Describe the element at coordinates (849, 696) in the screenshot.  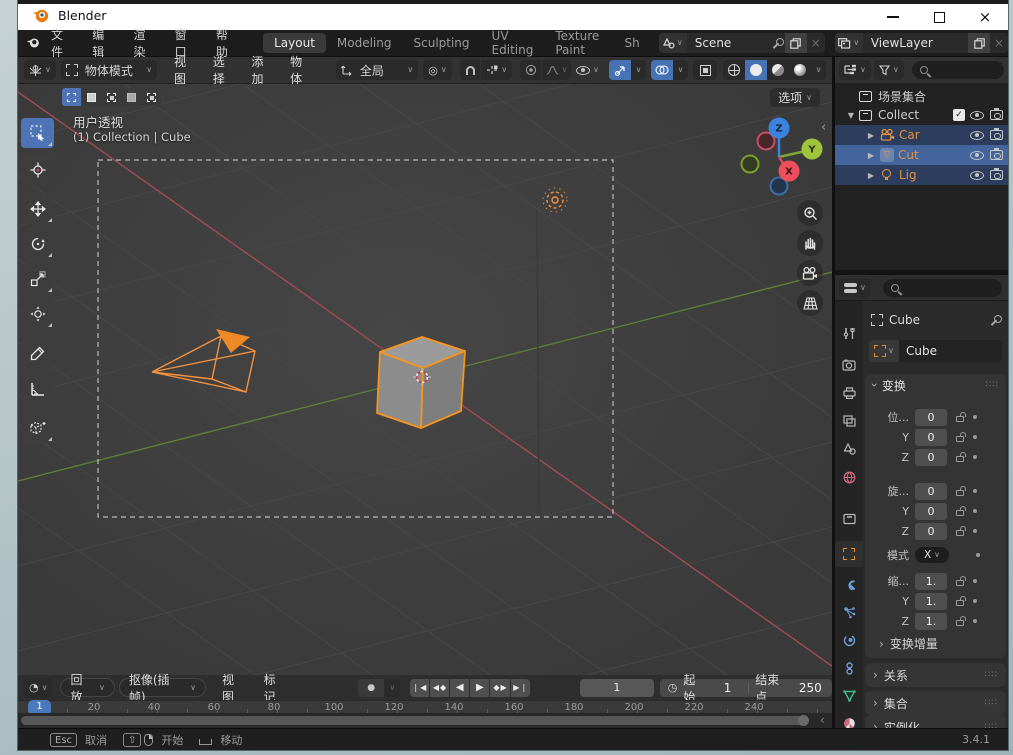
I see `tab-object-data` at that location.